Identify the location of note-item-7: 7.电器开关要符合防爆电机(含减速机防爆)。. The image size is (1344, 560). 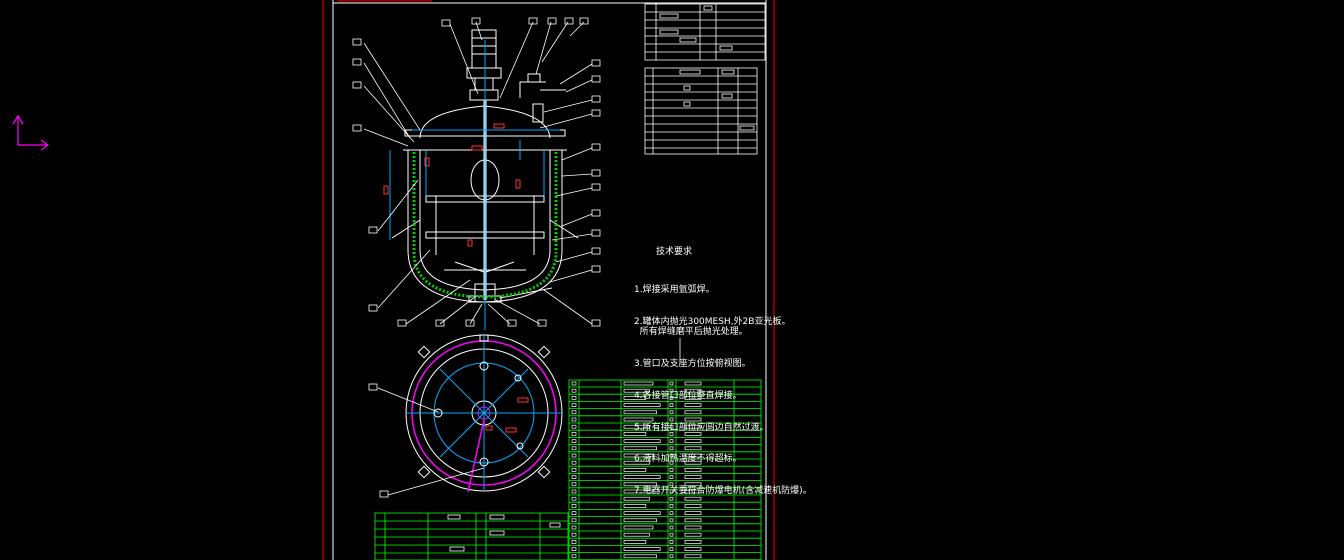
(723, 491).